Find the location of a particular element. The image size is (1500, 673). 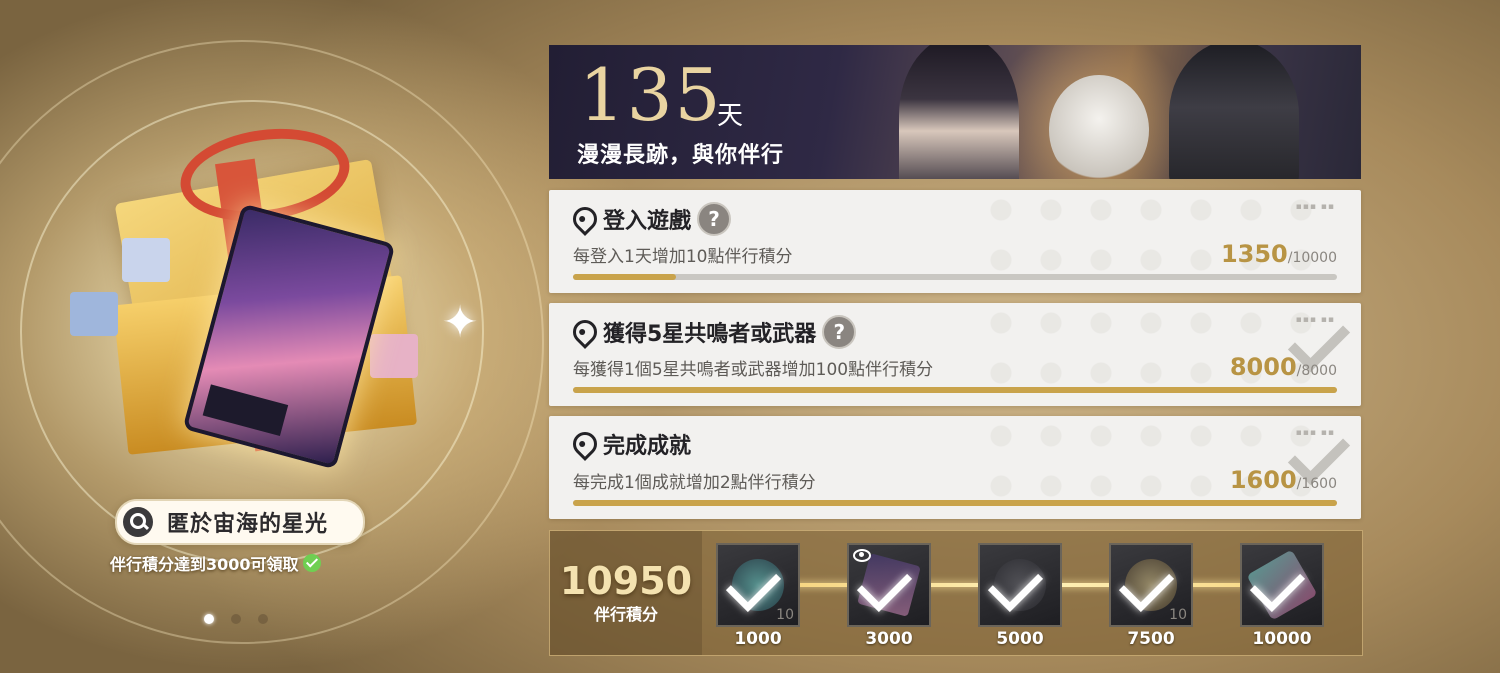

milestone-reward: 3000 is located at coordinates (889, 596).